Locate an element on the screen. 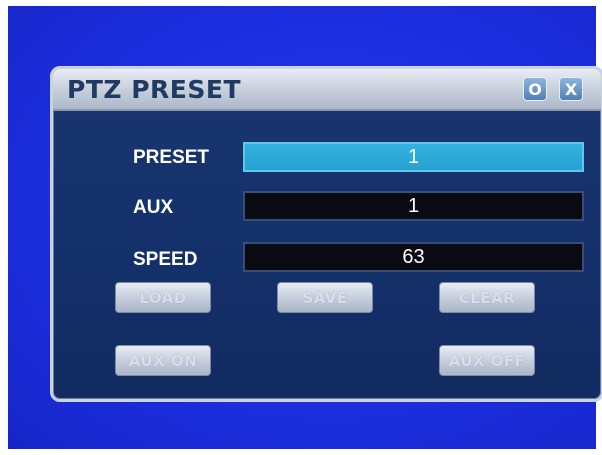 Image resolution: width=602 pixels, height=455 pixels. dialog-titlebar: PTZ PRESET O X is located at coordinates (327, 90).